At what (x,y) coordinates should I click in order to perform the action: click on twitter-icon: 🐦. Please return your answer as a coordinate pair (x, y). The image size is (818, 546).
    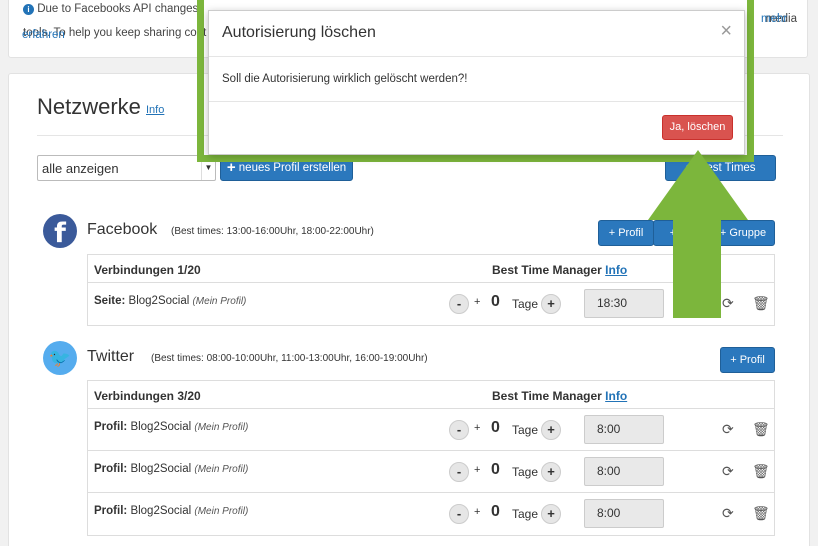
    Looking at the image, I should click on (60, 358).